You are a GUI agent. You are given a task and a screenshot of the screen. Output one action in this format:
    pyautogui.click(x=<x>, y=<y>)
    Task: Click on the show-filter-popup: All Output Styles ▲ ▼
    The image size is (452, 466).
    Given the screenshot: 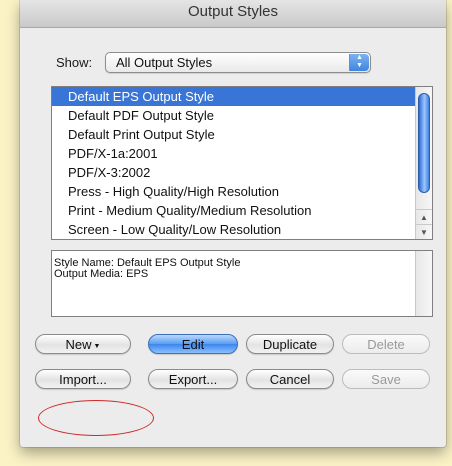 What is the action you would take?
    pyautogui.click(x=238, y=62)
    